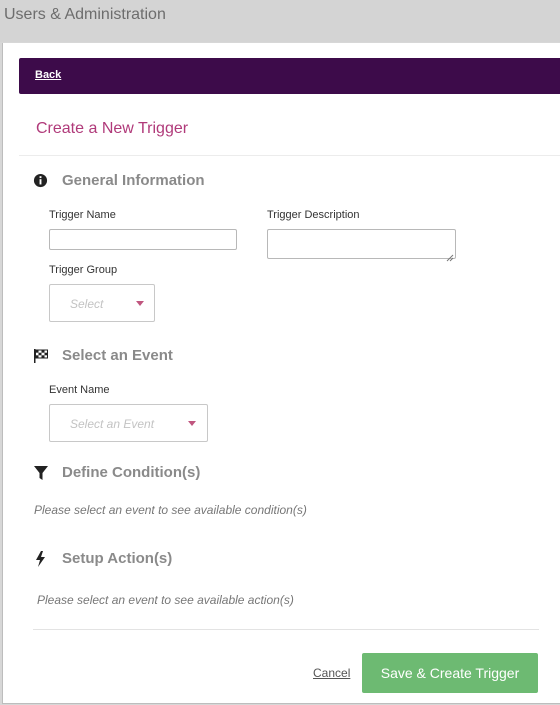 This screenshot has width=560, height=705. Describe the element at coordinates (112, 424) in the screenshot. I see `event-name-placeholder: Select an Event` at that location.